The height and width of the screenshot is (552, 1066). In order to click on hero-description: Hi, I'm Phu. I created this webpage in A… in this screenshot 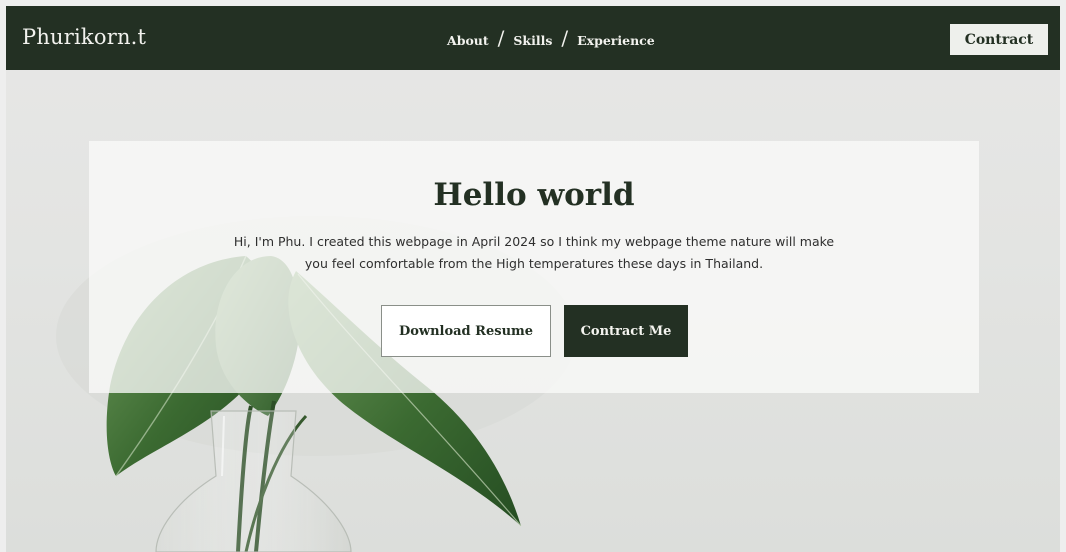, I will do `click(534, 253)`.